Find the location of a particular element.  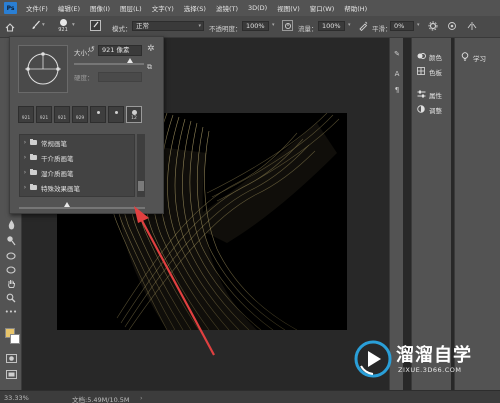

color-swatch-icon is located at coordinates (421, 57).